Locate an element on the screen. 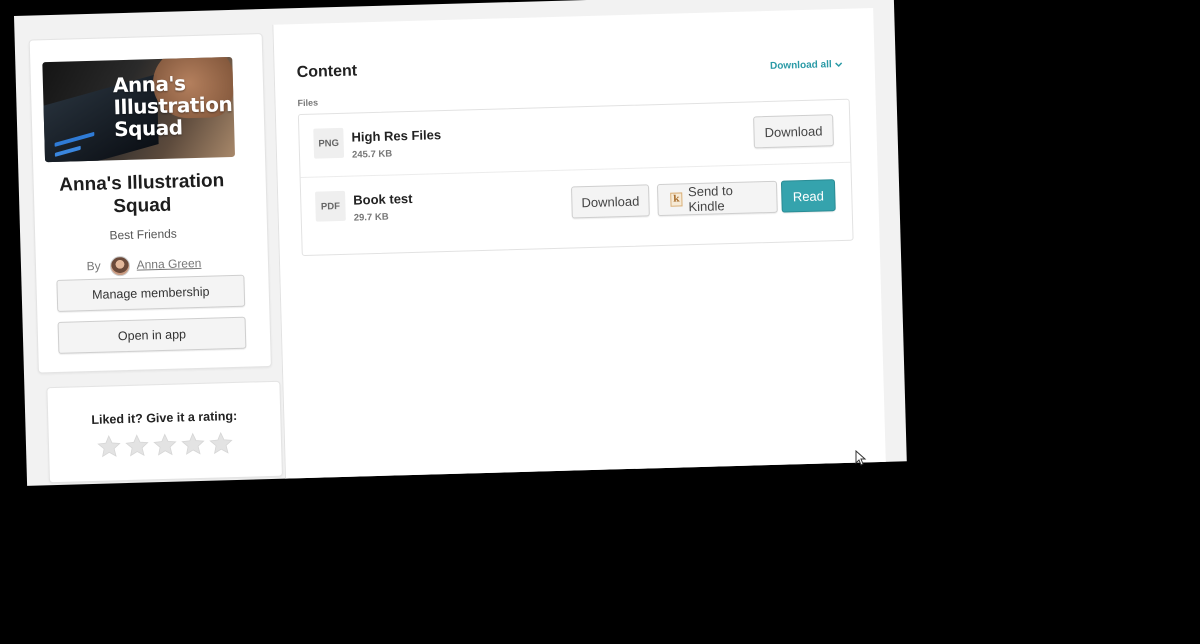 The height and width of the screenshot is (644, 1200). rating-card: Liked it? Give it a rating: is located at coordinates (164, 432).